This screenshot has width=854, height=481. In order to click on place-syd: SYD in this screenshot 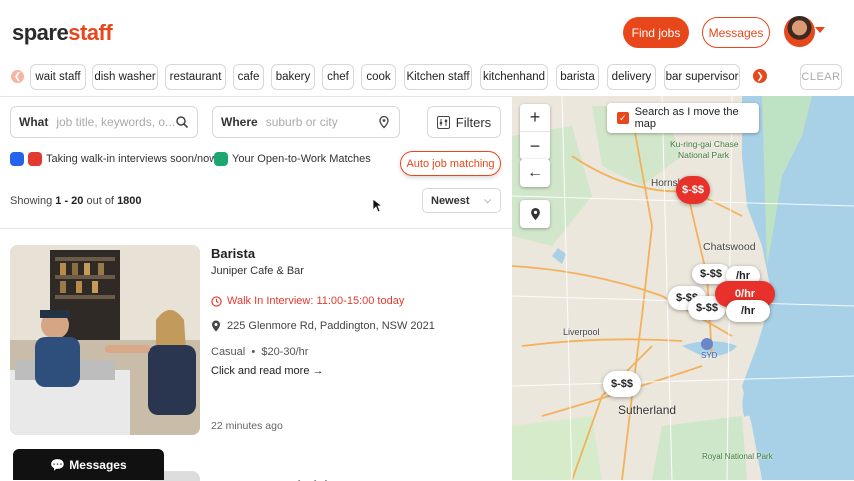, I will do `click(709, 355)`.